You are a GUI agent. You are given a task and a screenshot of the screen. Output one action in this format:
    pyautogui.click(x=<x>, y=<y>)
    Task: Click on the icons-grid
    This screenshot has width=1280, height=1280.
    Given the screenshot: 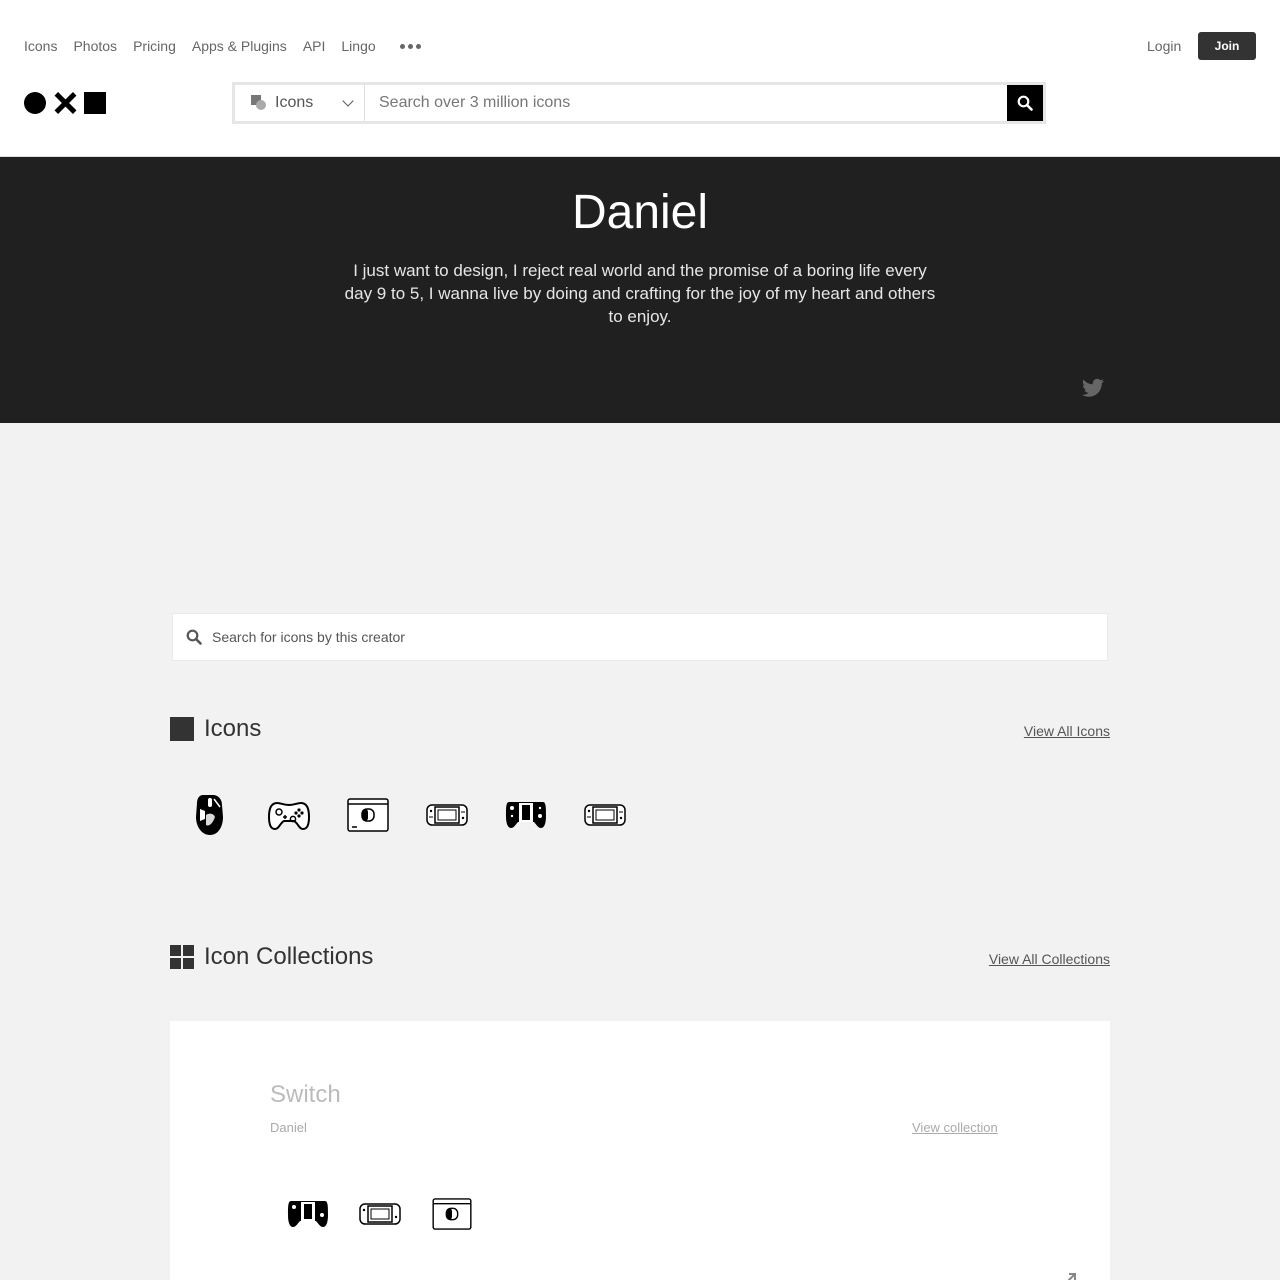 What is the action you would take?
    pyautogui.click(x=407, y=815)
    